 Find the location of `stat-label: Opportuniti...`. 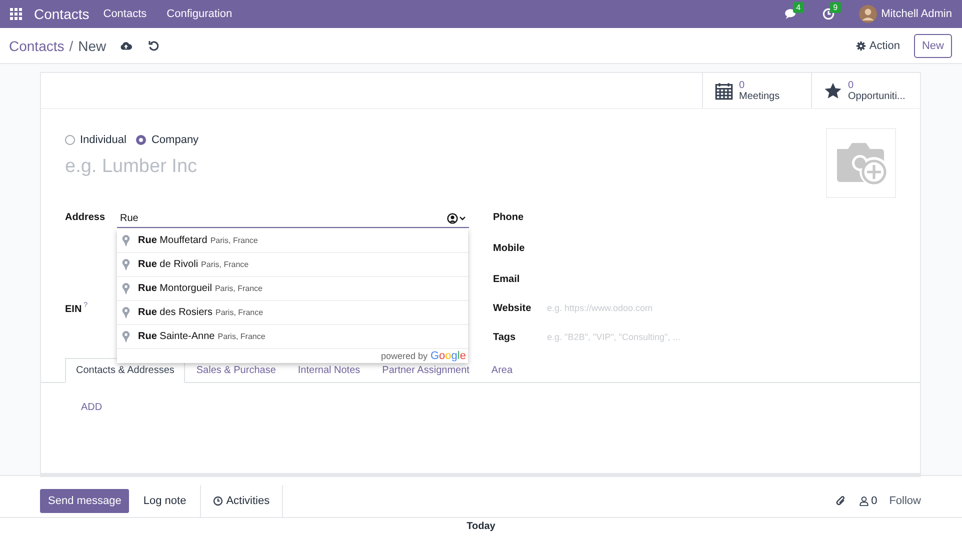

stat-label: Opportuniti... is located at coordinates (877, 96).